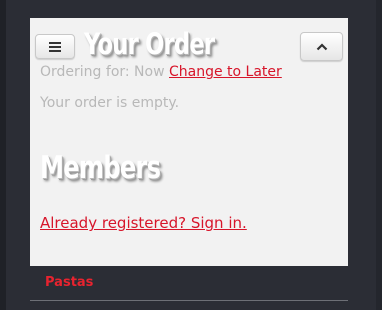  Describe the element at coordinates (143, 223) in the screenshot. I see `sign-in-link: Already registered? Sign in.` at that location.